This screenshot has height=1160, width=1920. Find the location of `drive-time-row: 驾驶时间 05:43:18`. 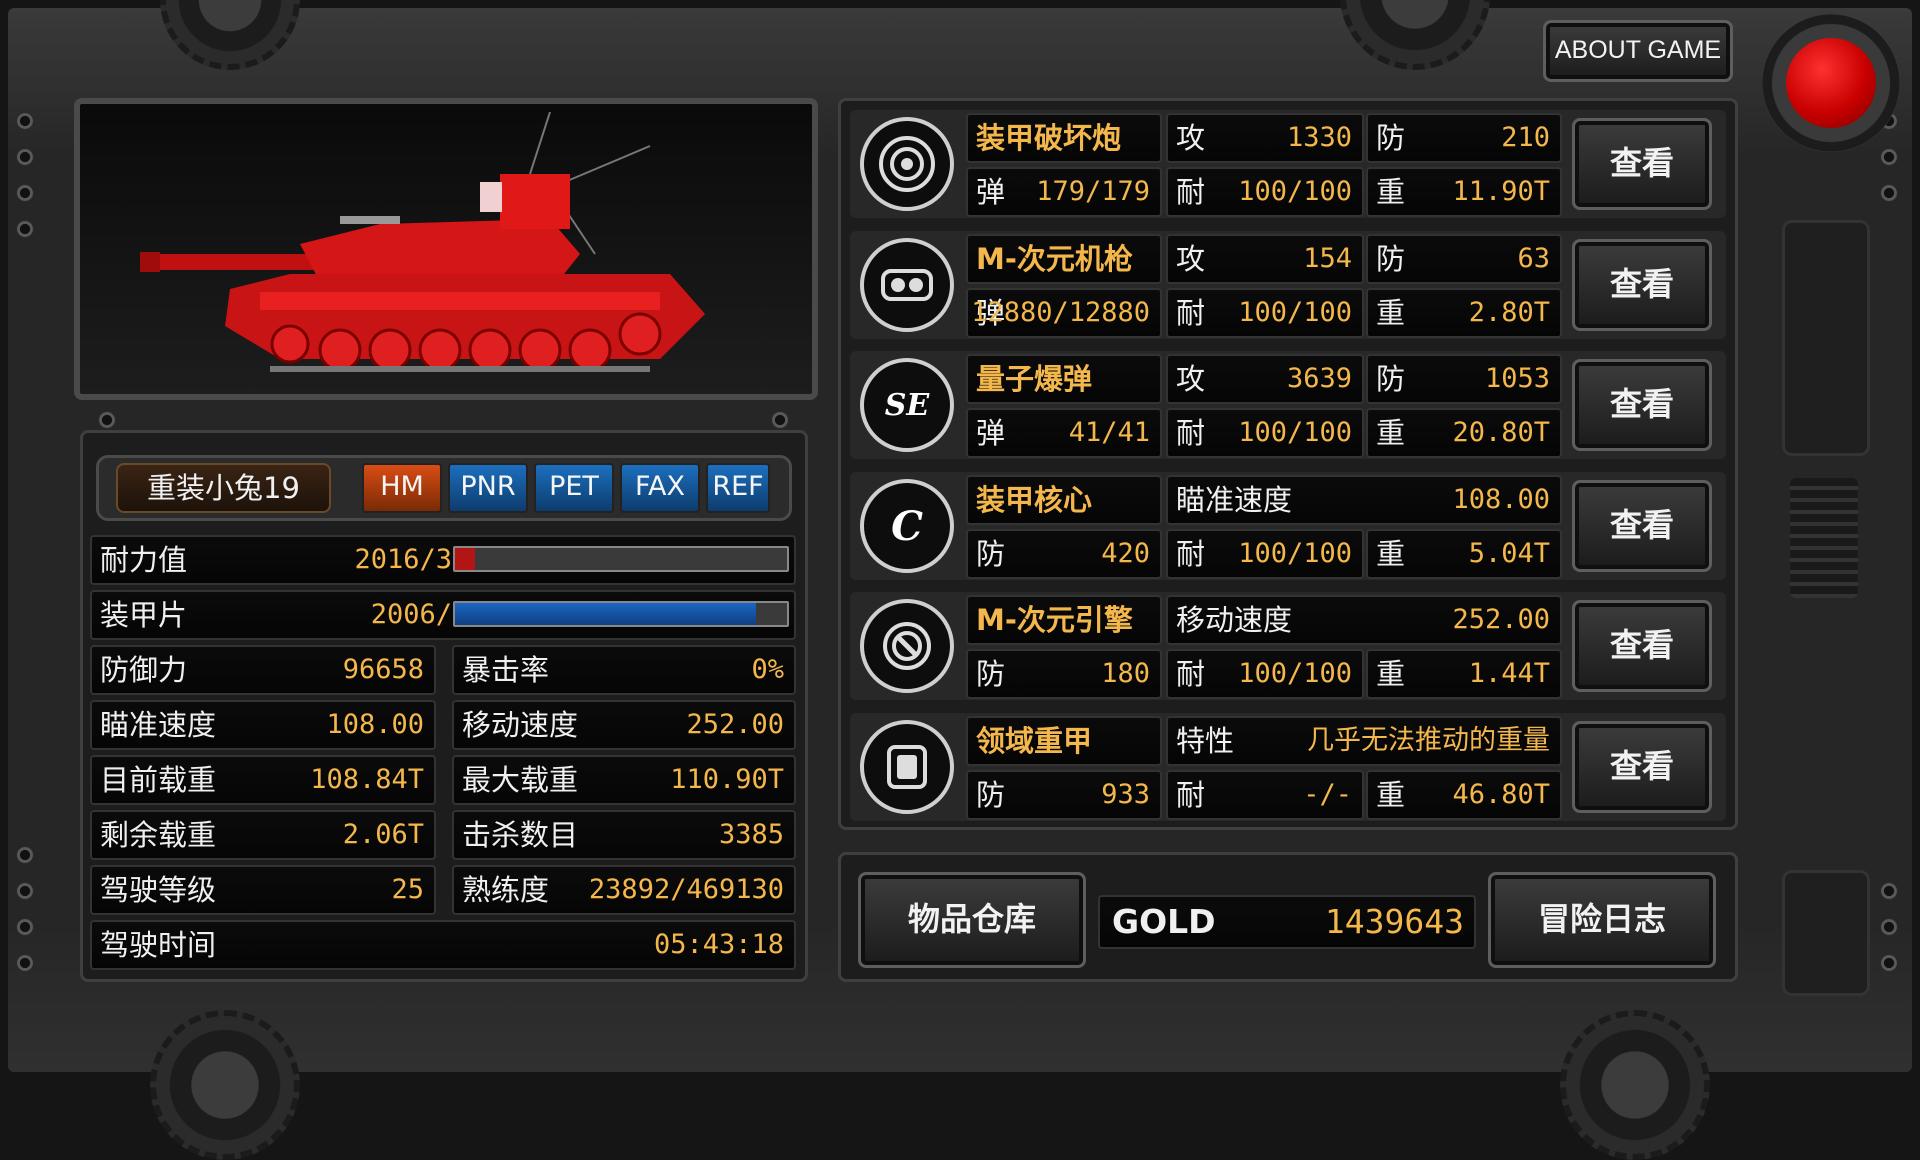

drive-time-row: 驾驶时间 05:43:18 is located at coordinates (443, 945).